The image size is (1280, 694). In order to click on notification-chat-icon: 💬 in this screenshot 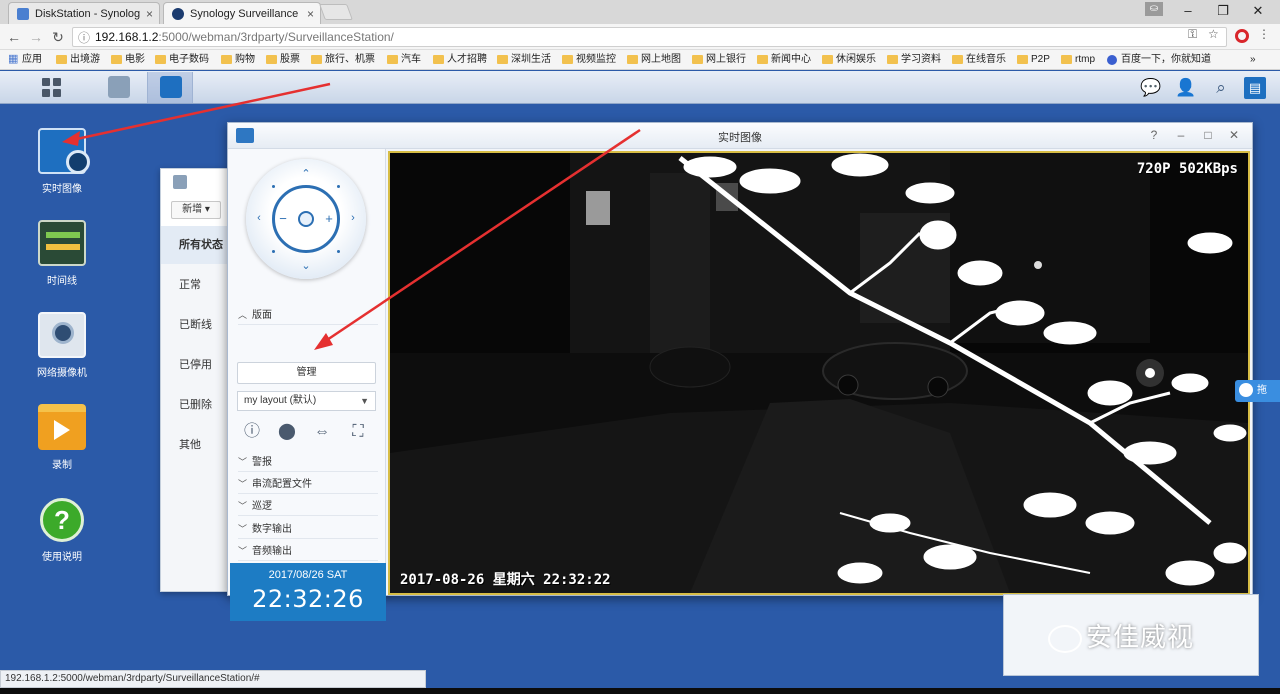, I will do `click(1151, 88)`.